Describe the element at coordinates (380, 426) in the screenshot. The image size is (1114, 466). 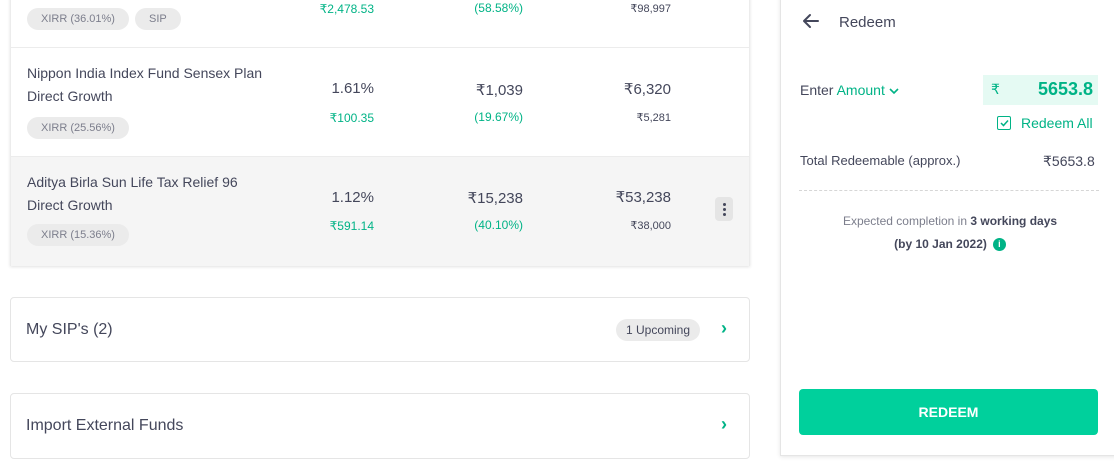
I see `import-funds-panel: Import External Funds ›` at that location.